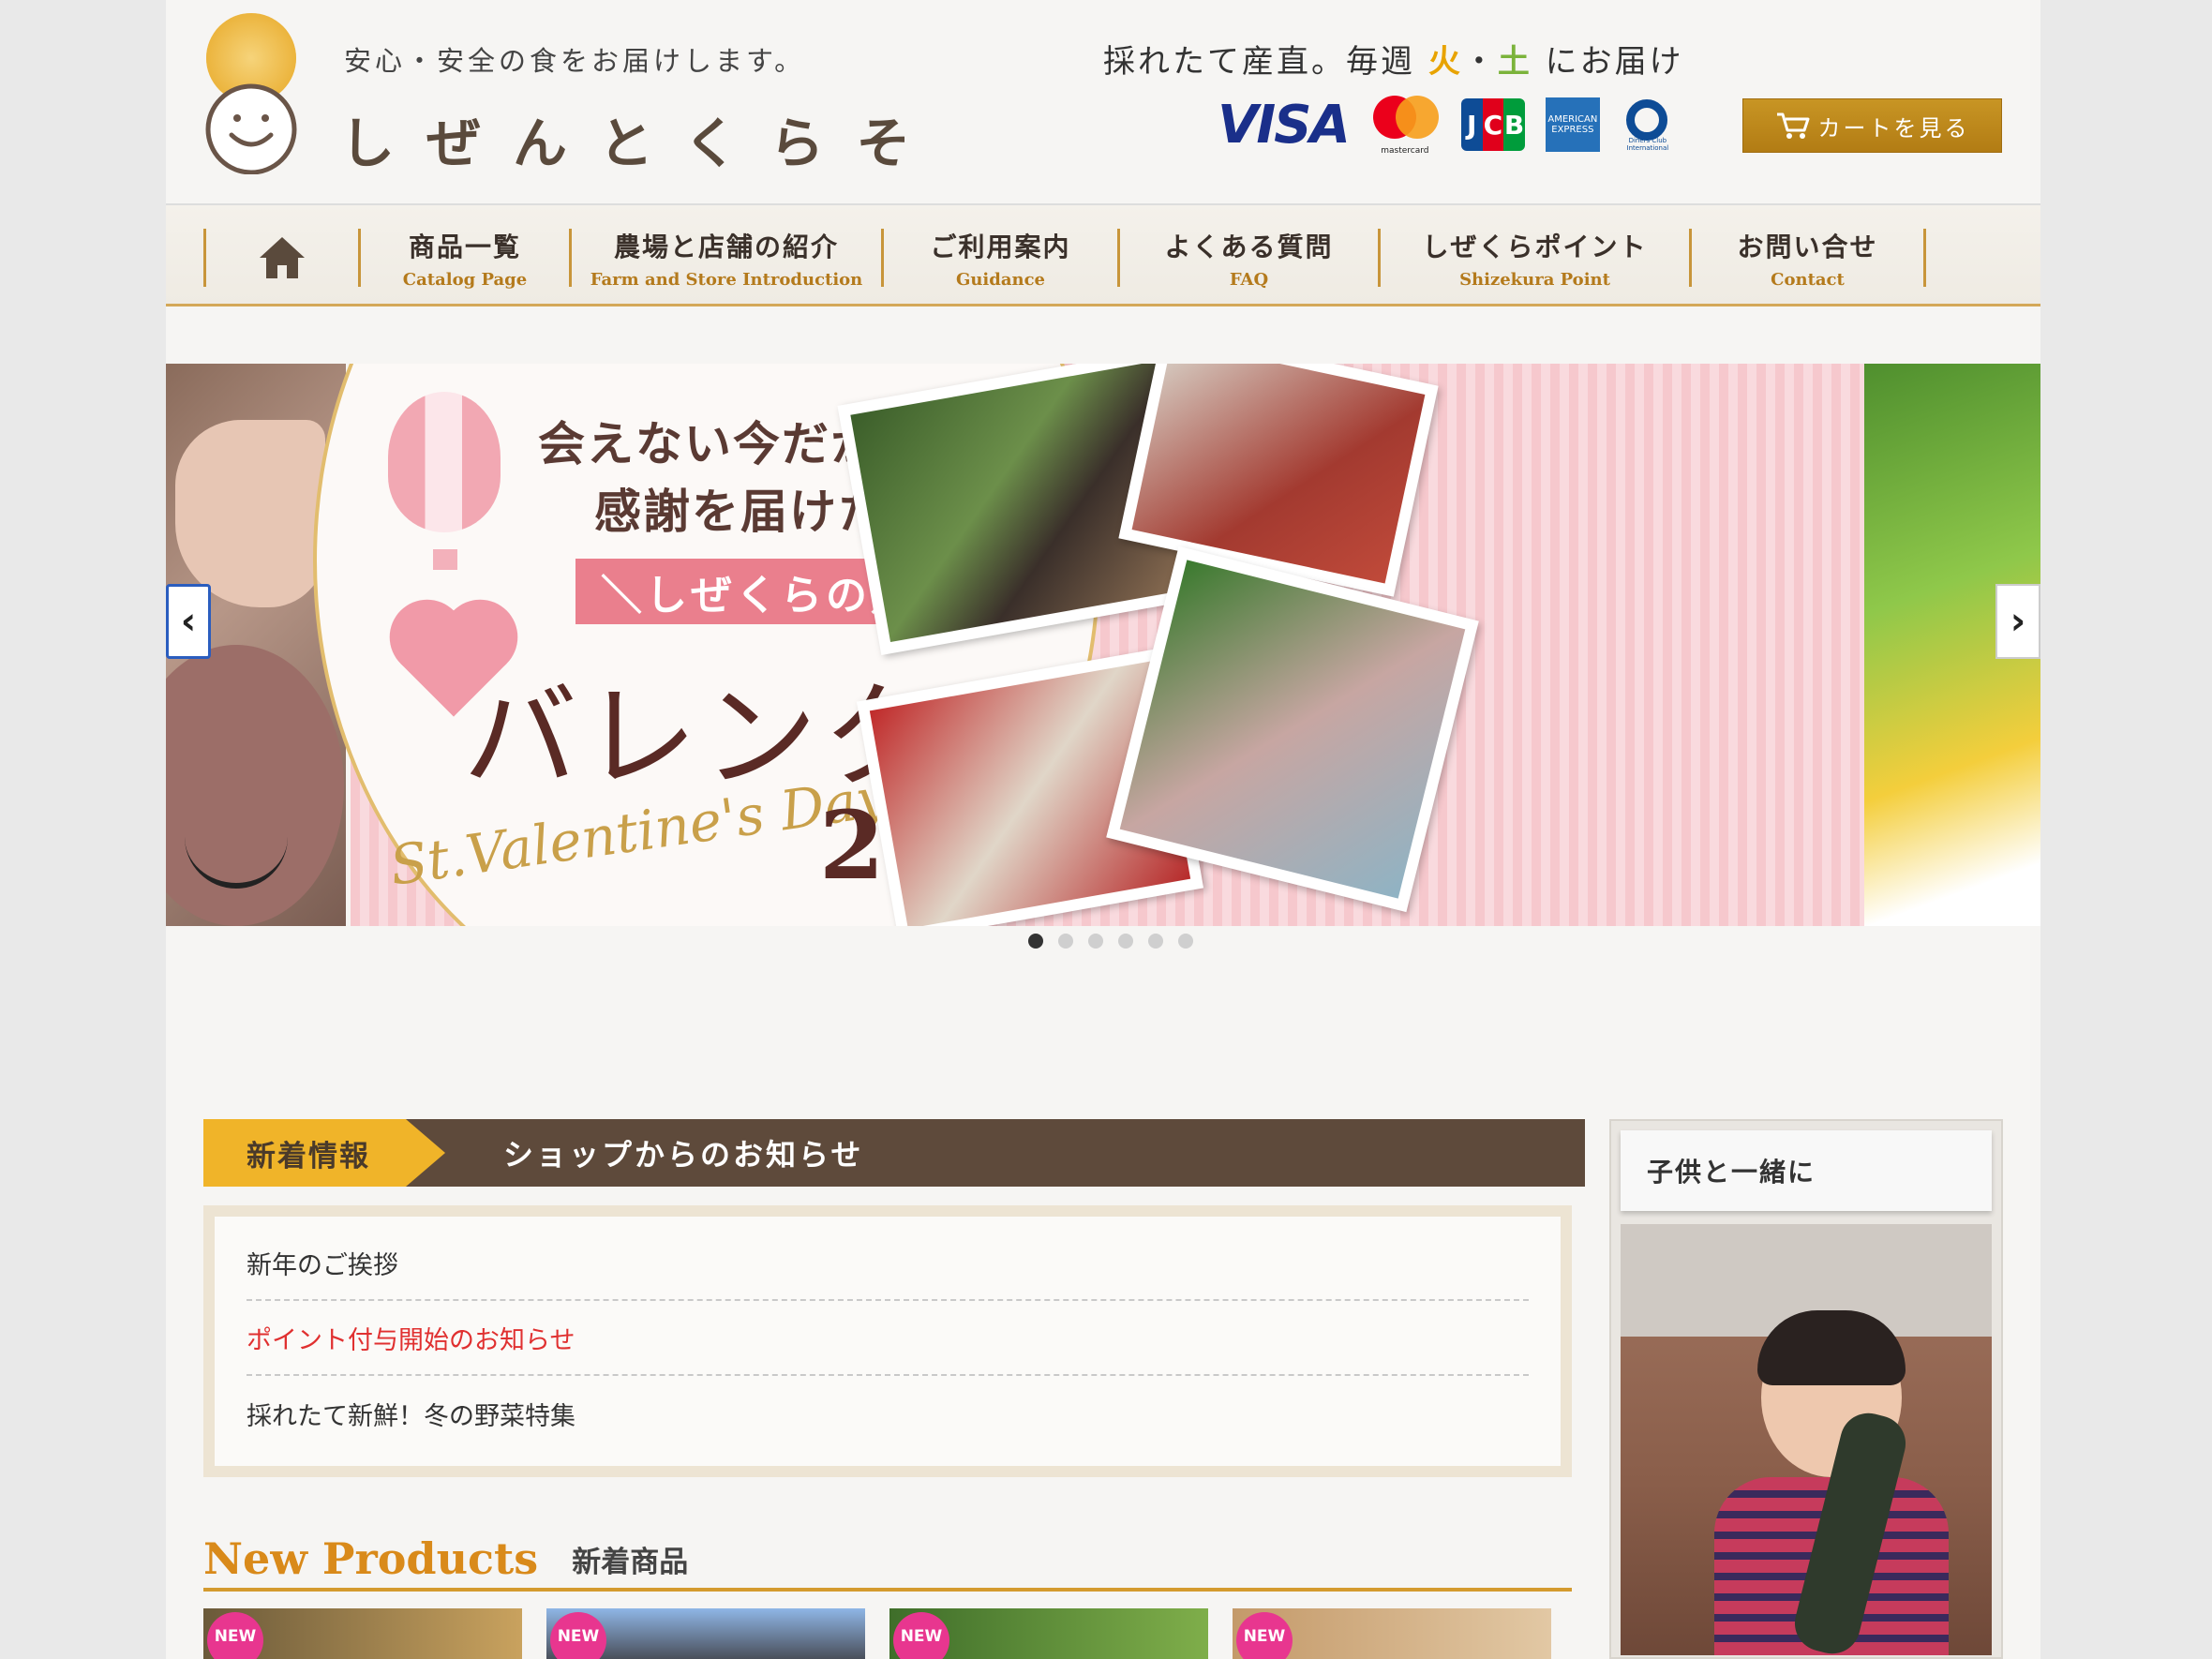 This screenshot has height=1659, width=2212. I want to click on nav-catalog-en: Catalog Page, so click(465, 279).